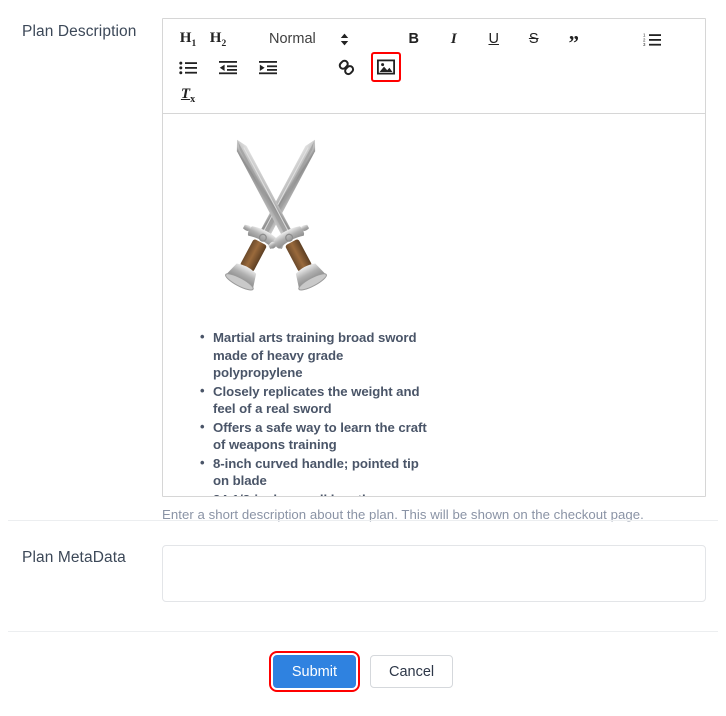 The image size is (726, 716). I want to click on bold-button: B, so click(414, 39).